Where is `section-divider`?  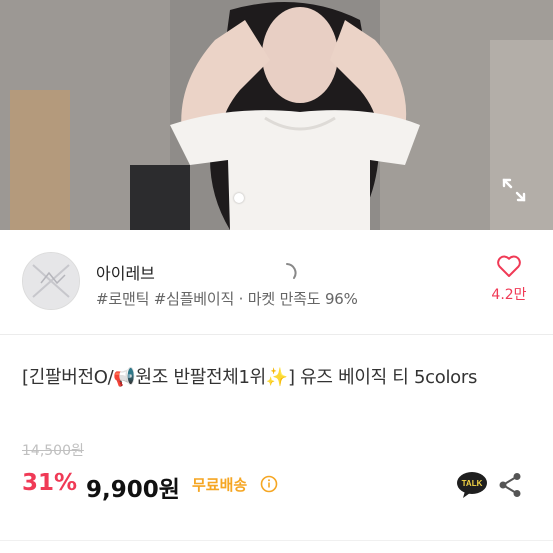
section-divider is located at coordinates (276, 334).